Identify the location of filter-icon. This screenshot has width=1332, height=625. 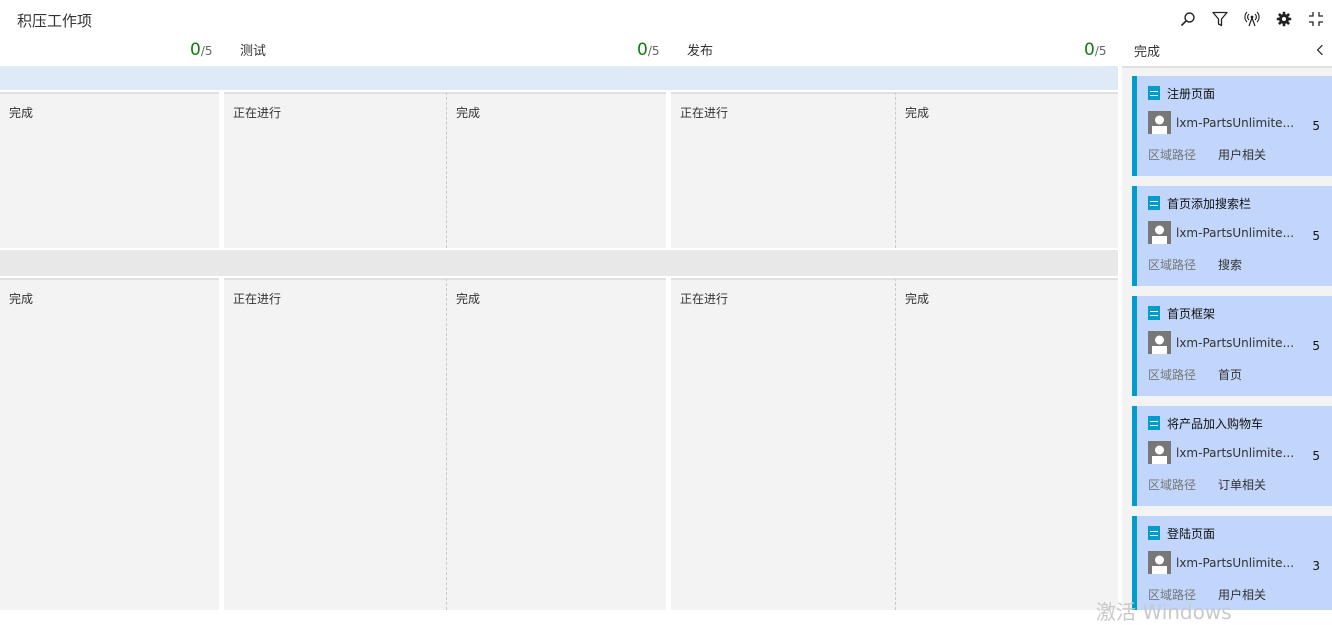
(1220, 19).